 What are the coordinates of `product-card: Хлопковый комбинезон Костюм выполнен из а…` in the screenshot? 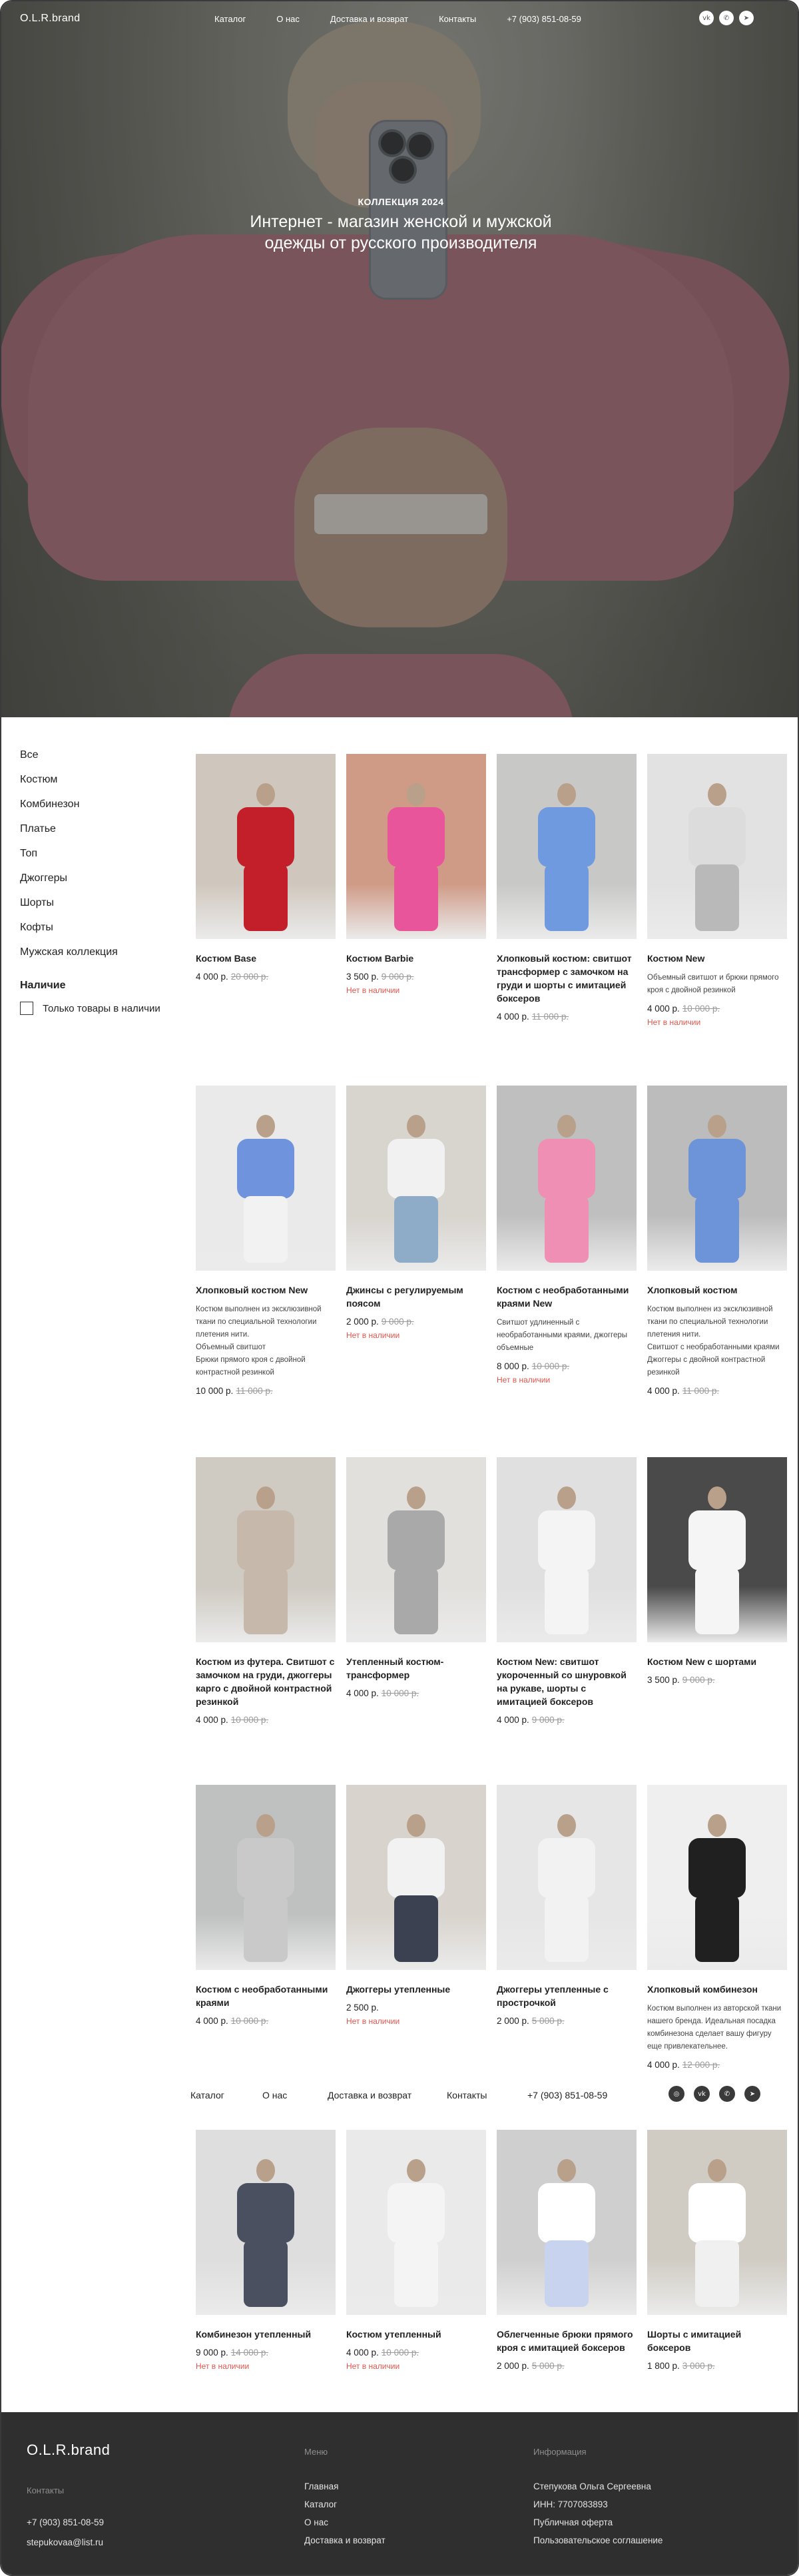 It's located at (717, 1927).